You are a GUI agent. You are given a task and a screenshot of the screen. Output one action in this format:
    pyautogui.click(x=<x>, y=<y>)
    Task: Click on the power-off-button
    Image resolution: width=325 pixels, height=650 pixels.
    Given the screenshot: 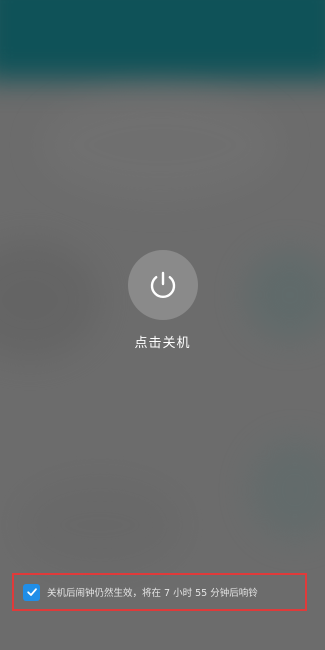 What is the action you would take?
    pyautogui.click(x=162, y=285)
    